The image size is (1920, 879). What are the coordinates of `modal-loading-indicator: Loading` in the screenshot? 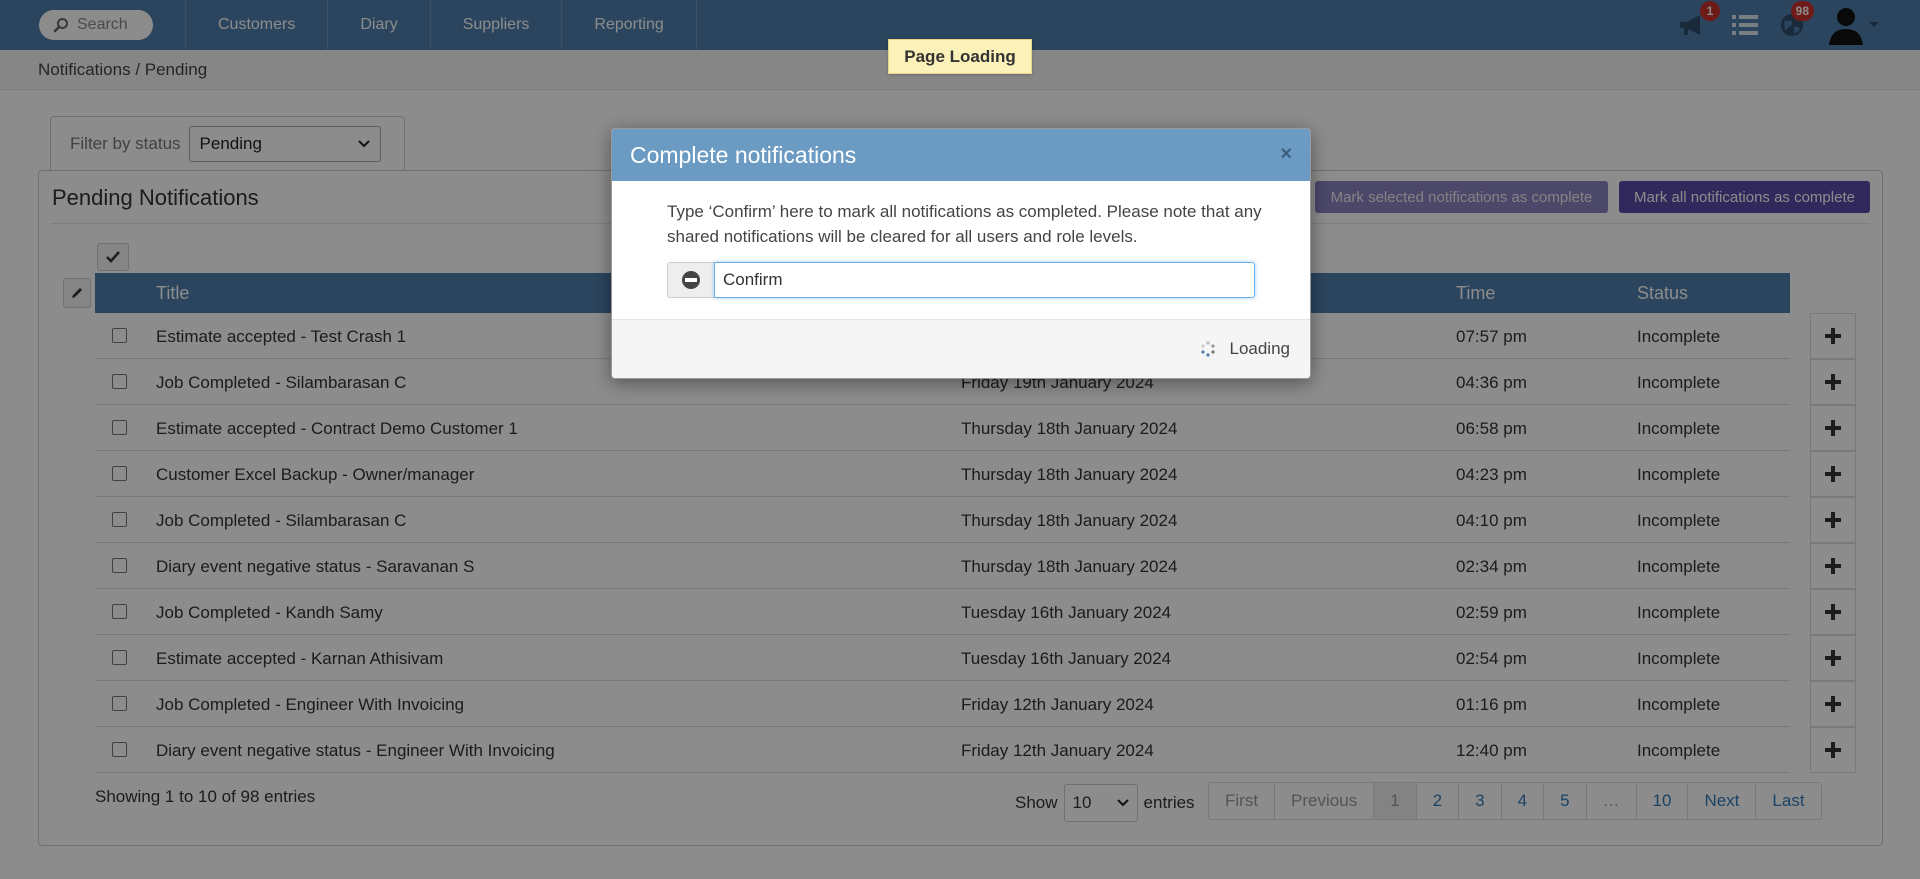 It's located at (1244, 349).